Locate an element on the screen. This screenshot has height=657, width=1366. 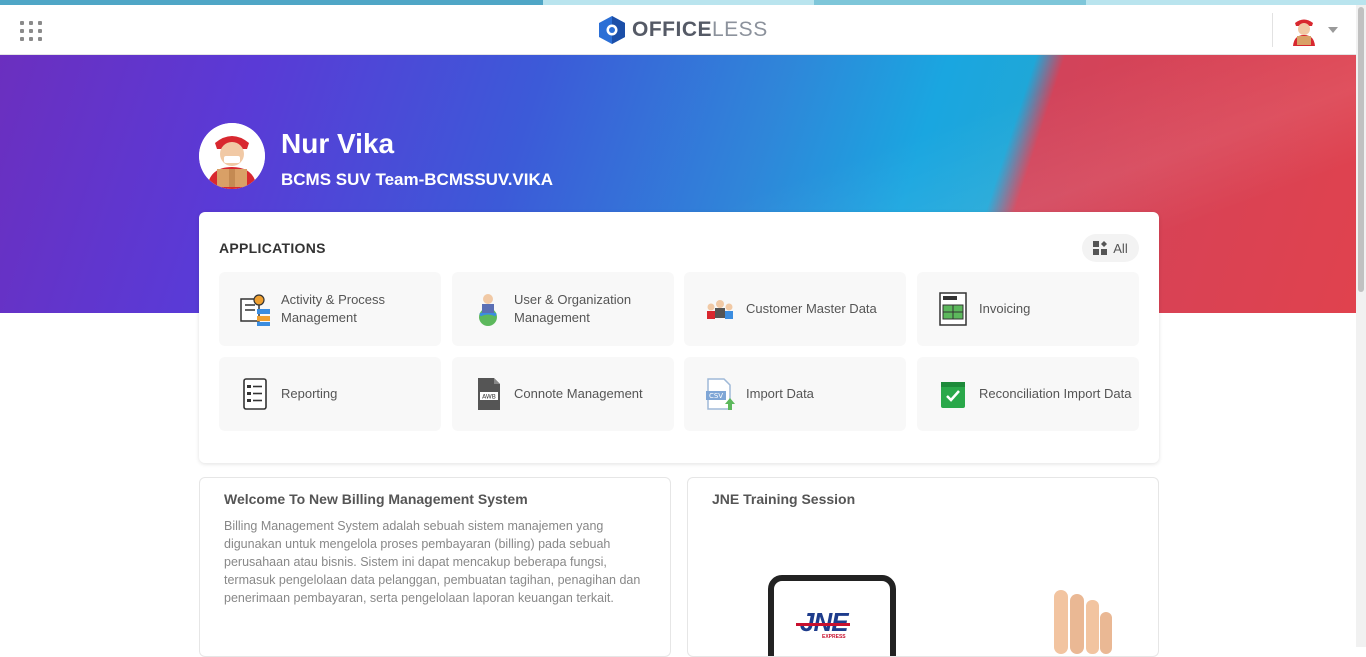
profile-avatar is located at coordinates (232, 156).